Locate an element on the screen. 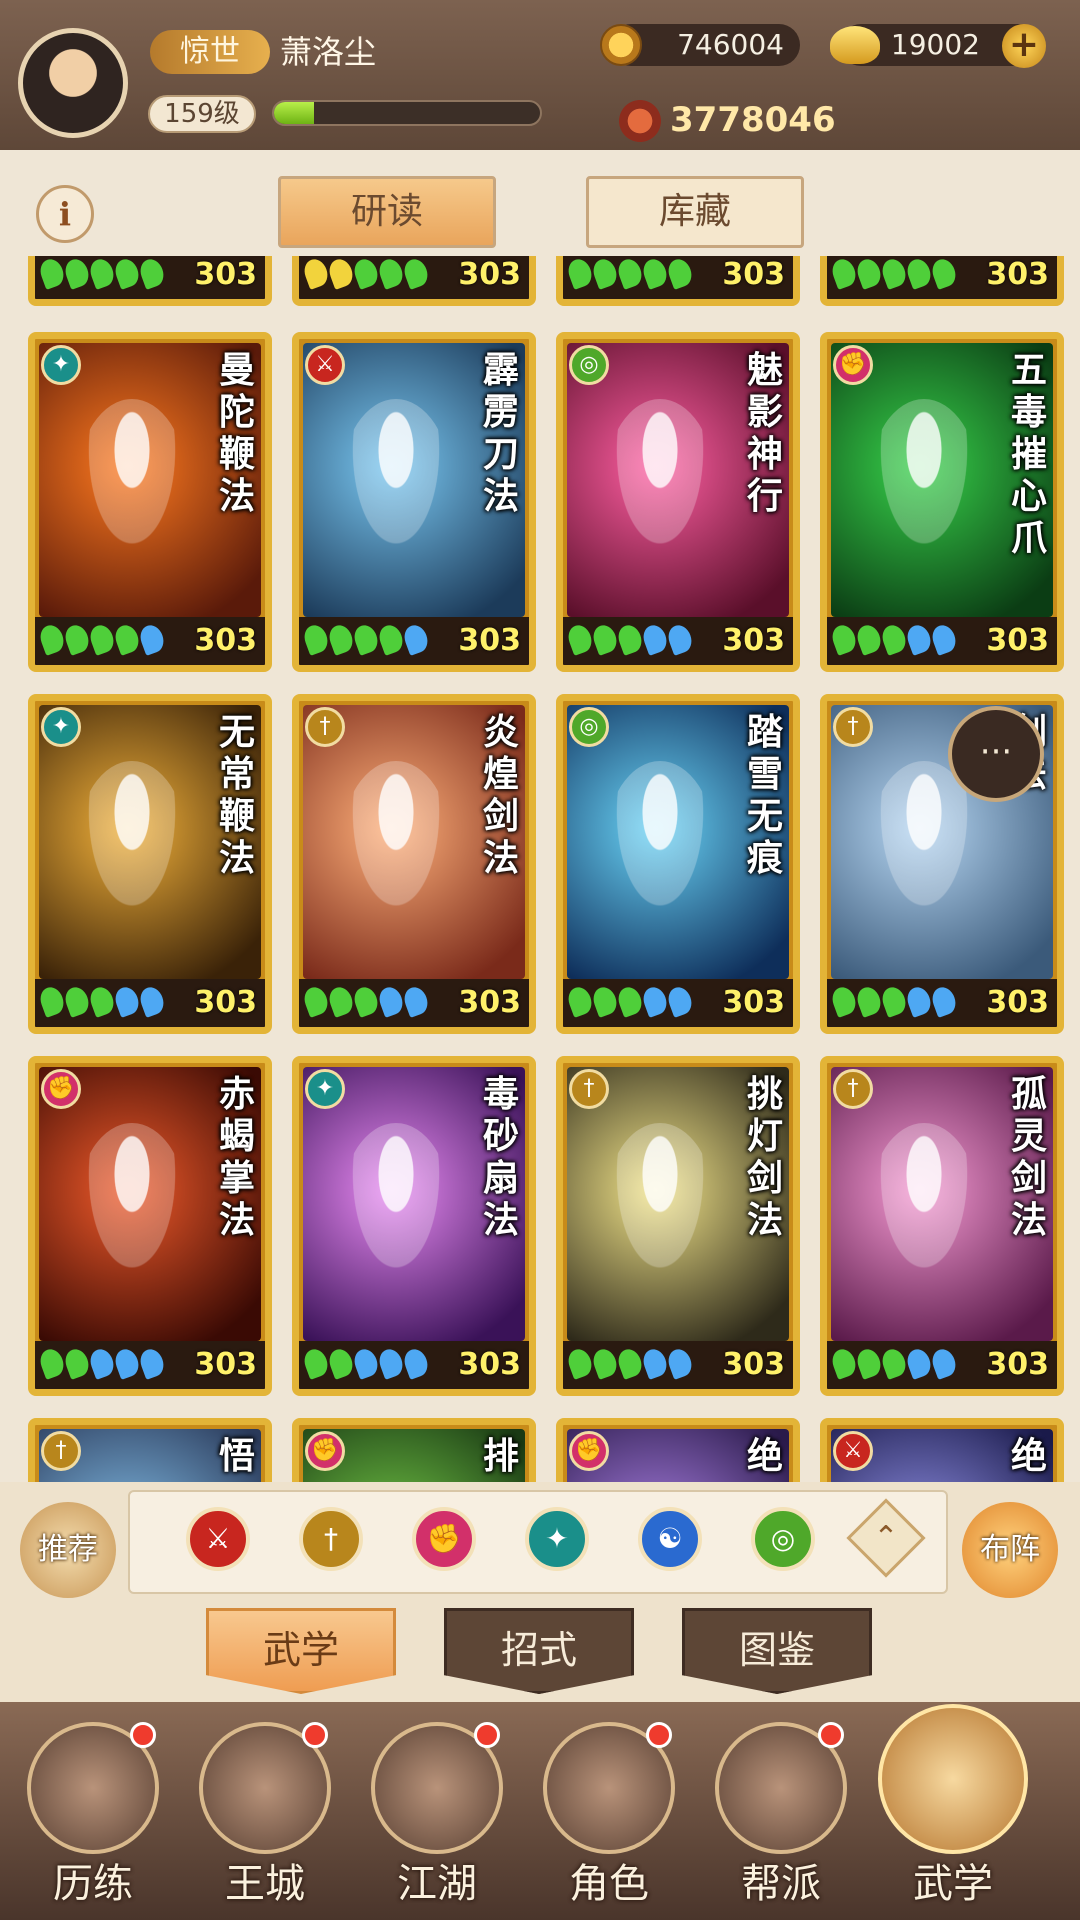  card-name: 魅影神行 is located at coordinates (764, 433).